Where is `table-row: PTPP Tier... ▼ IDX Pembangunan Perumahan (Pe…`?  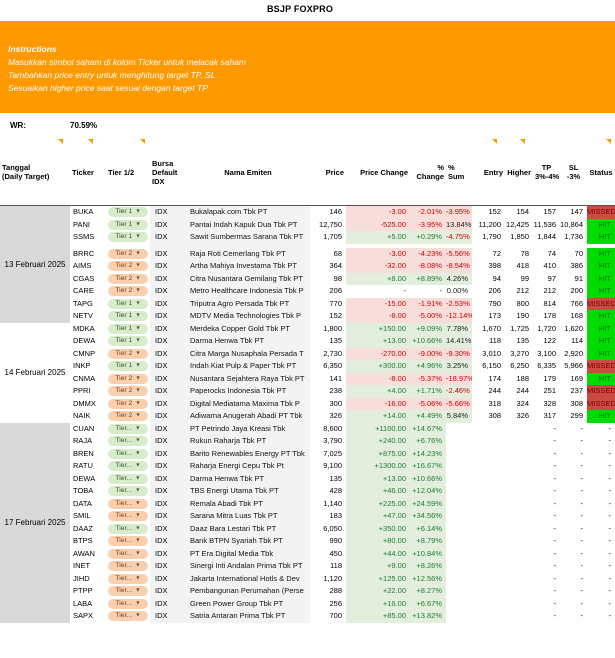 table-row: PTPP Tier... ▼ IDX Pembangunan Perumahan (Pe… is located at coordinates (342, 591).